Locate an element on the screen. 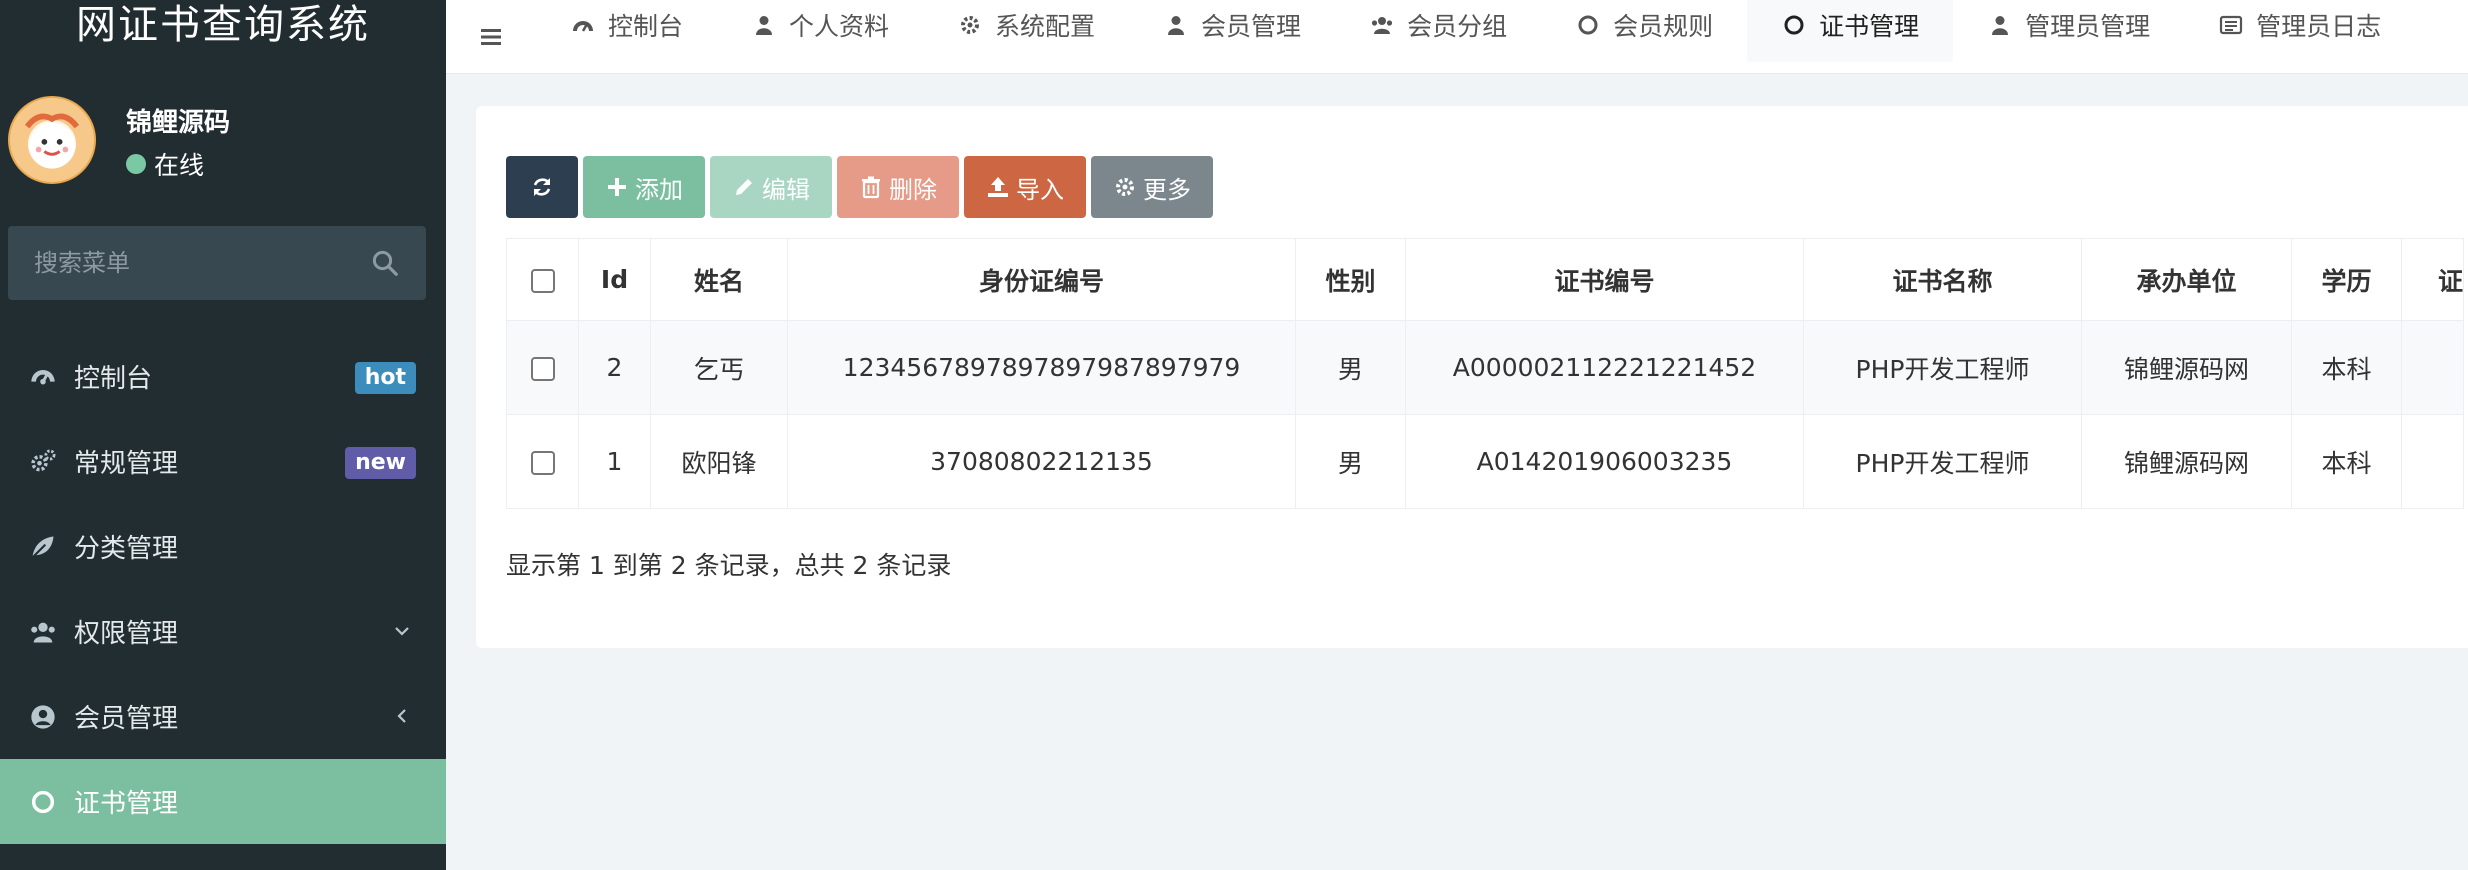  sidebar-item-label: 控制台 is located at coordinates (113, 379).